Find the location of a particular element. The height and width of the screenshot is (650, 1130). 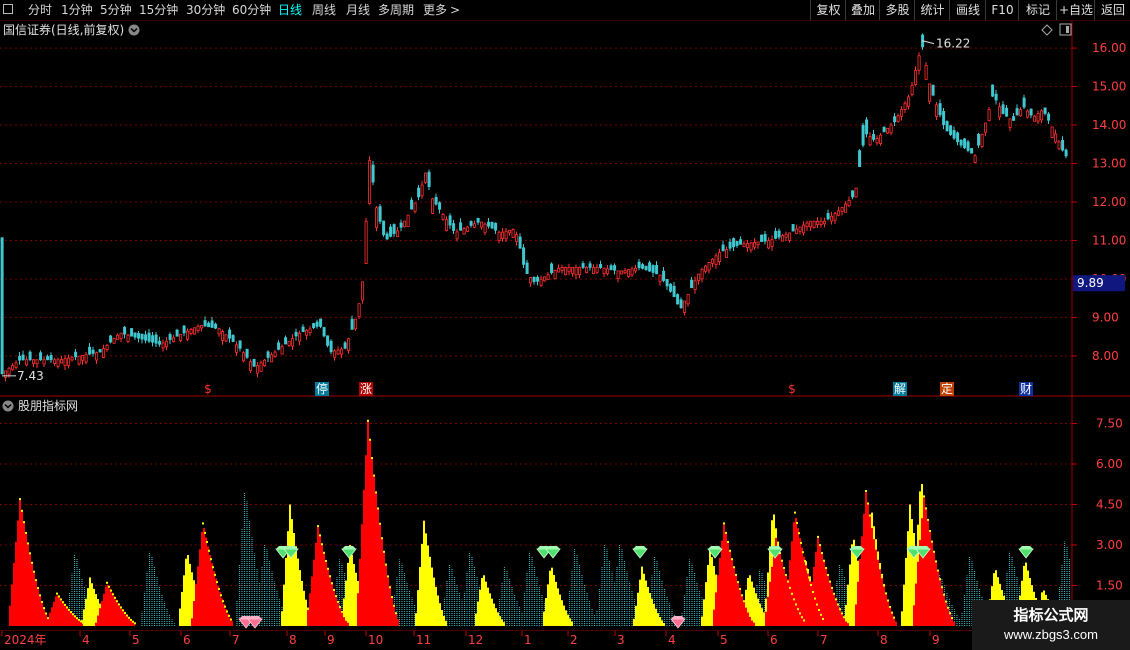

toolbar-button-2: 多股 is located at coordinates (897, 10).